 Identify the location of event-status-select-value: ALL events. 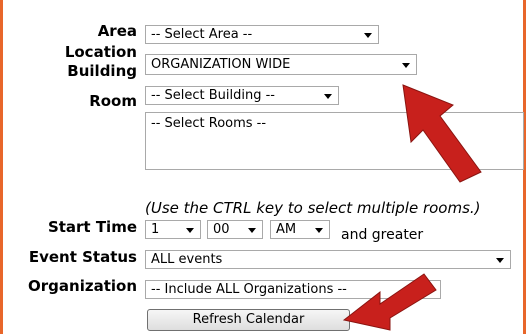
(187, 259).